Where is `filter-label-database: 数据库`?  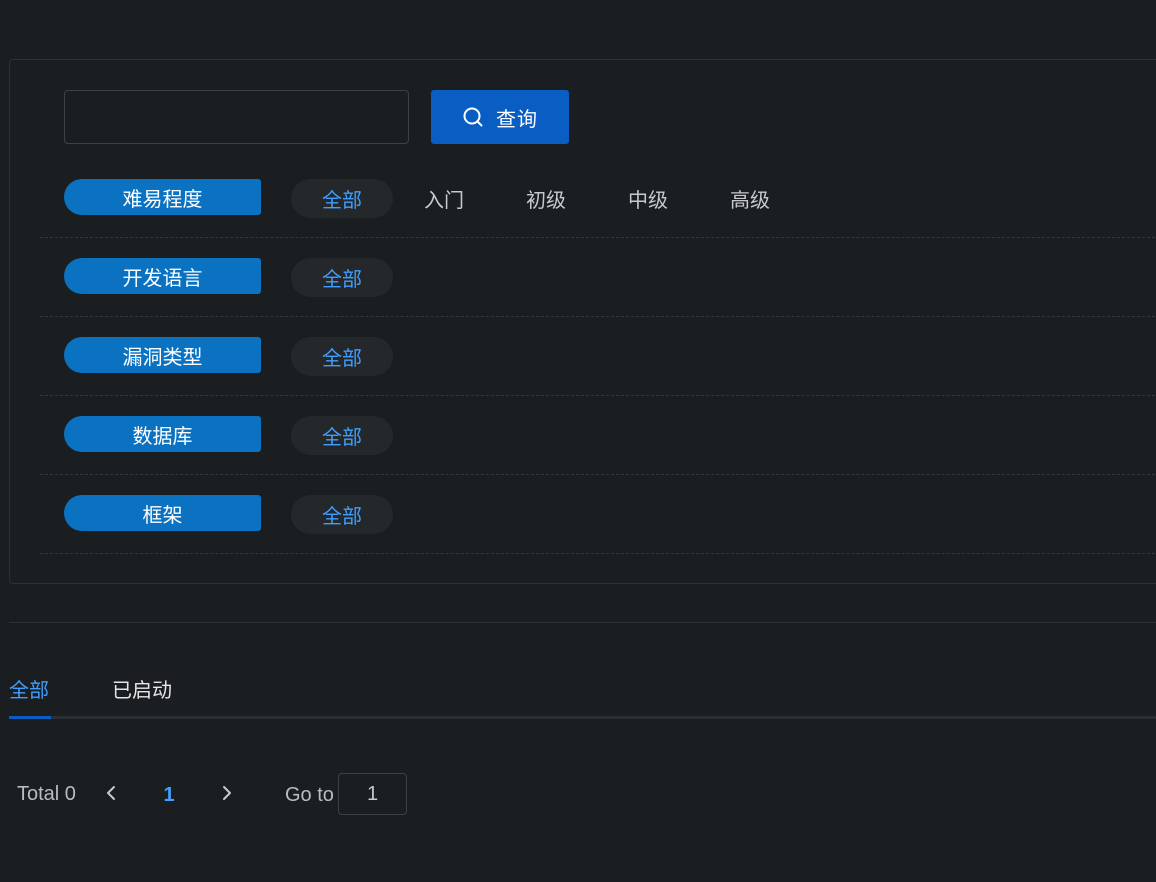
filter-label-database: 数据库 is located at coordinates (162, 434).